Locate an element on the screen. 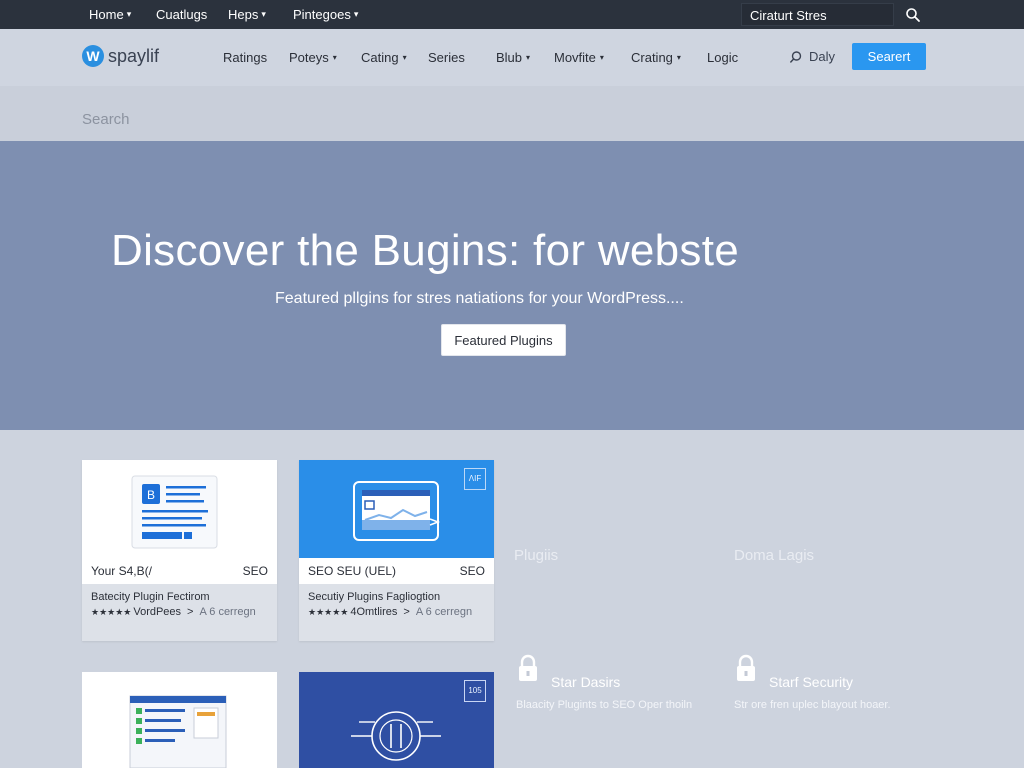 The width and height of the screenshot is (1024, 768). plugin-card: 105 is located at coordinates (396, 720).